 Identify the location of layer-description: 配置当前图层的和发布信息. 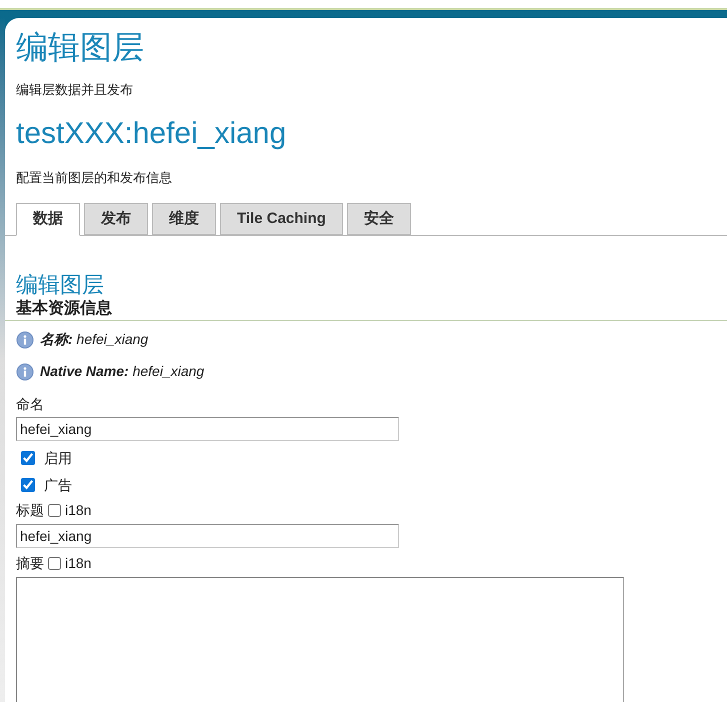
(94, 177).